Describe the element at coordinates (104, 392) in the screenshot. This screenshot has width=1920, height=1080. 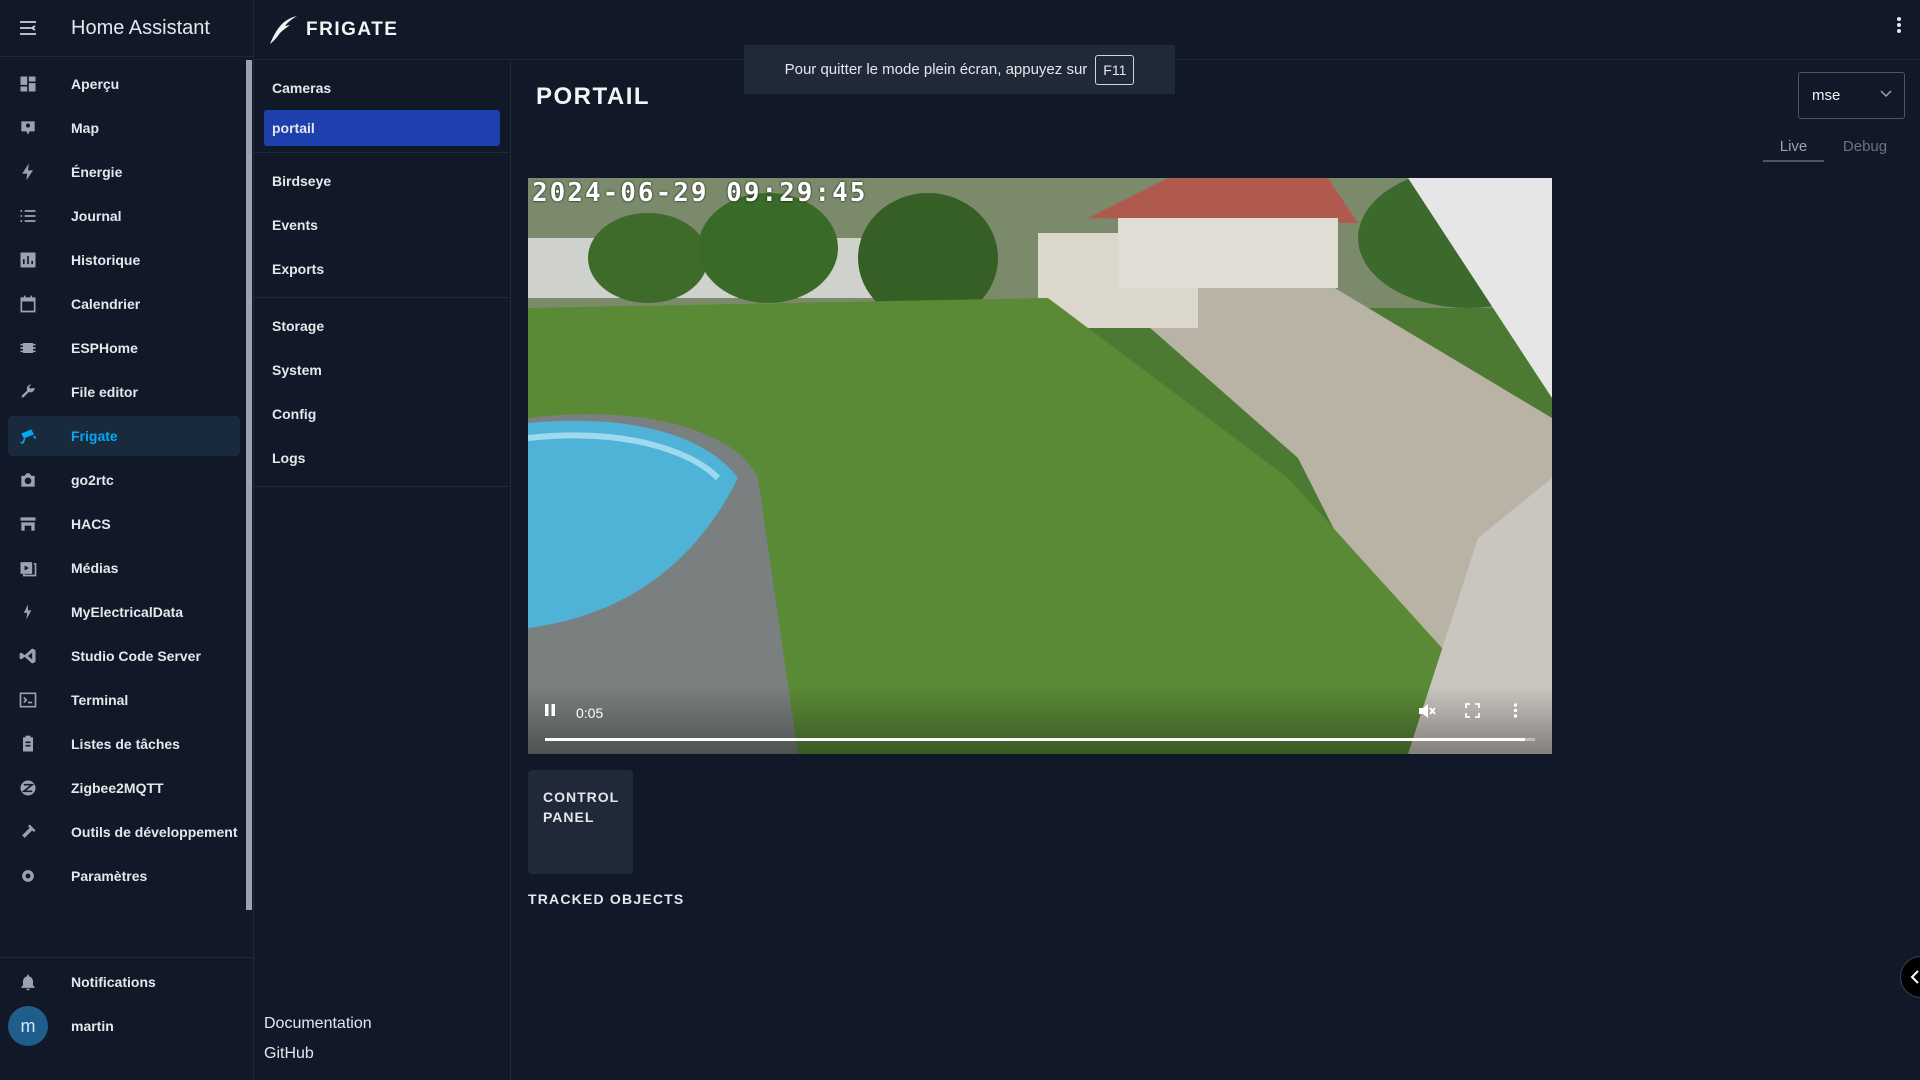
I see `sidebar-item-label: File editor` at that location.